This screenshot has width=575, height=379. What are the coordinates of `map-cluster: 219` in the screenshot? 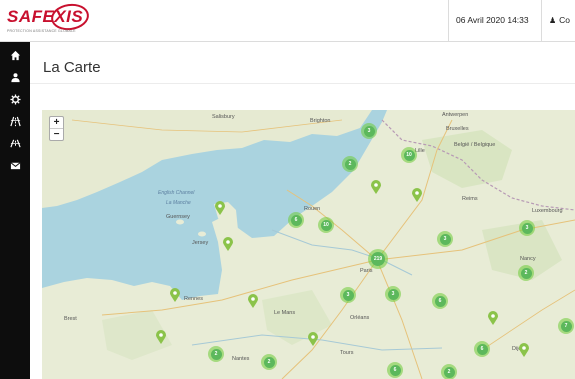 It's located at (378, 259).